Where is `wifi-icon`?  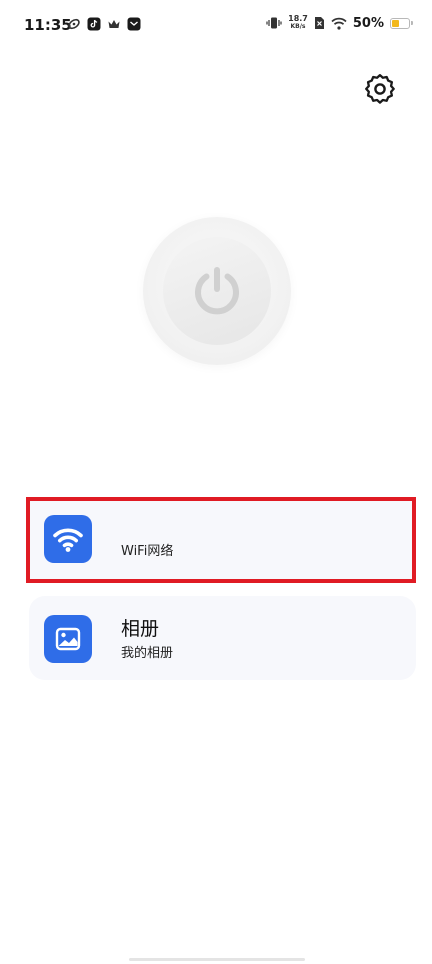 wifi-icon is located at coordinates (68, 540).